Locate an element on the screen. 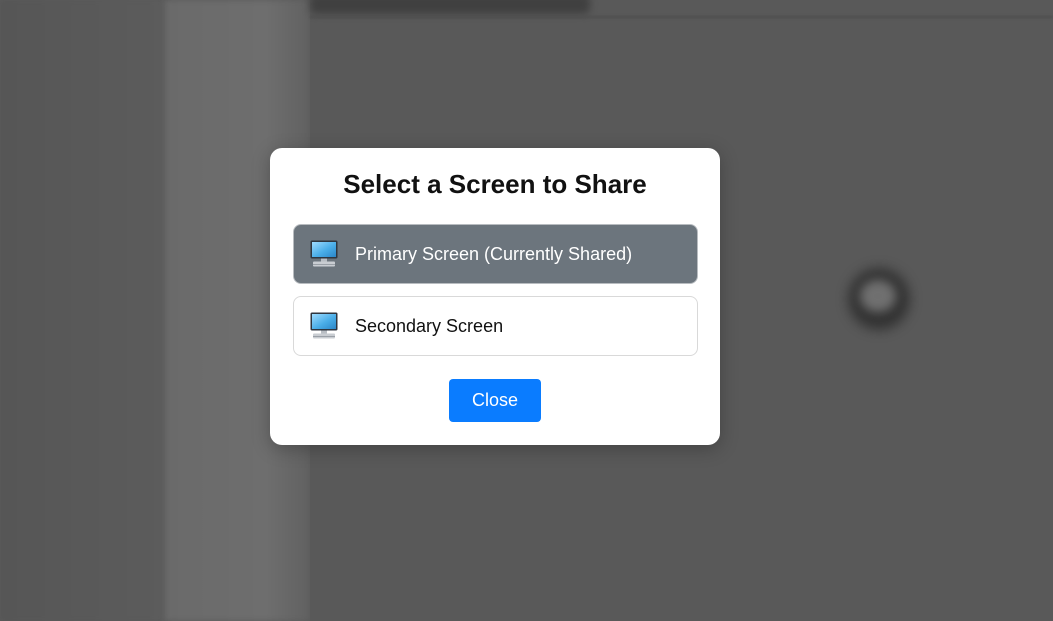  primary-screen-option: Primary Screen (Currently Shared) is located at coordinates (495, 254).